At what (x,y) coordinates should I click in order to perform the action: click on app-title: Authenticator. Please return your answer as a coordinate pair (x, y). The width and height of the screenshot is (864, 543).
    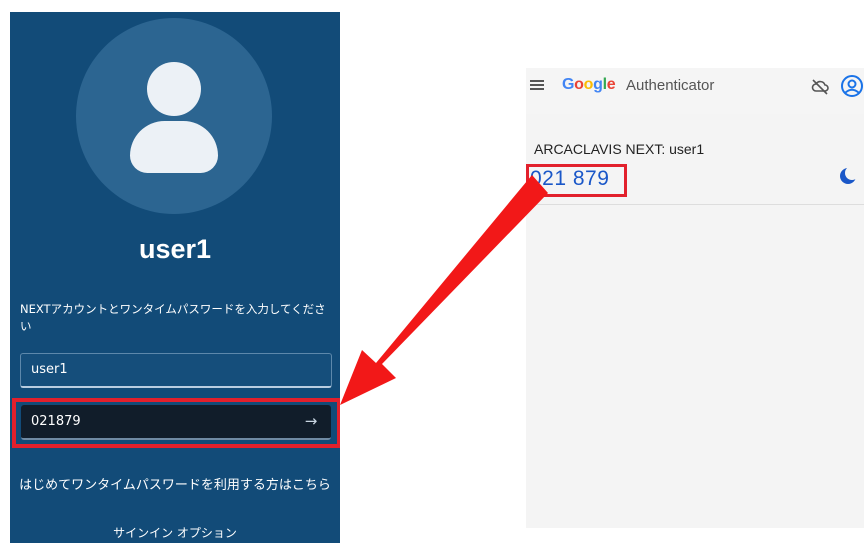
    Looking at the image, I should click on (670, 85).